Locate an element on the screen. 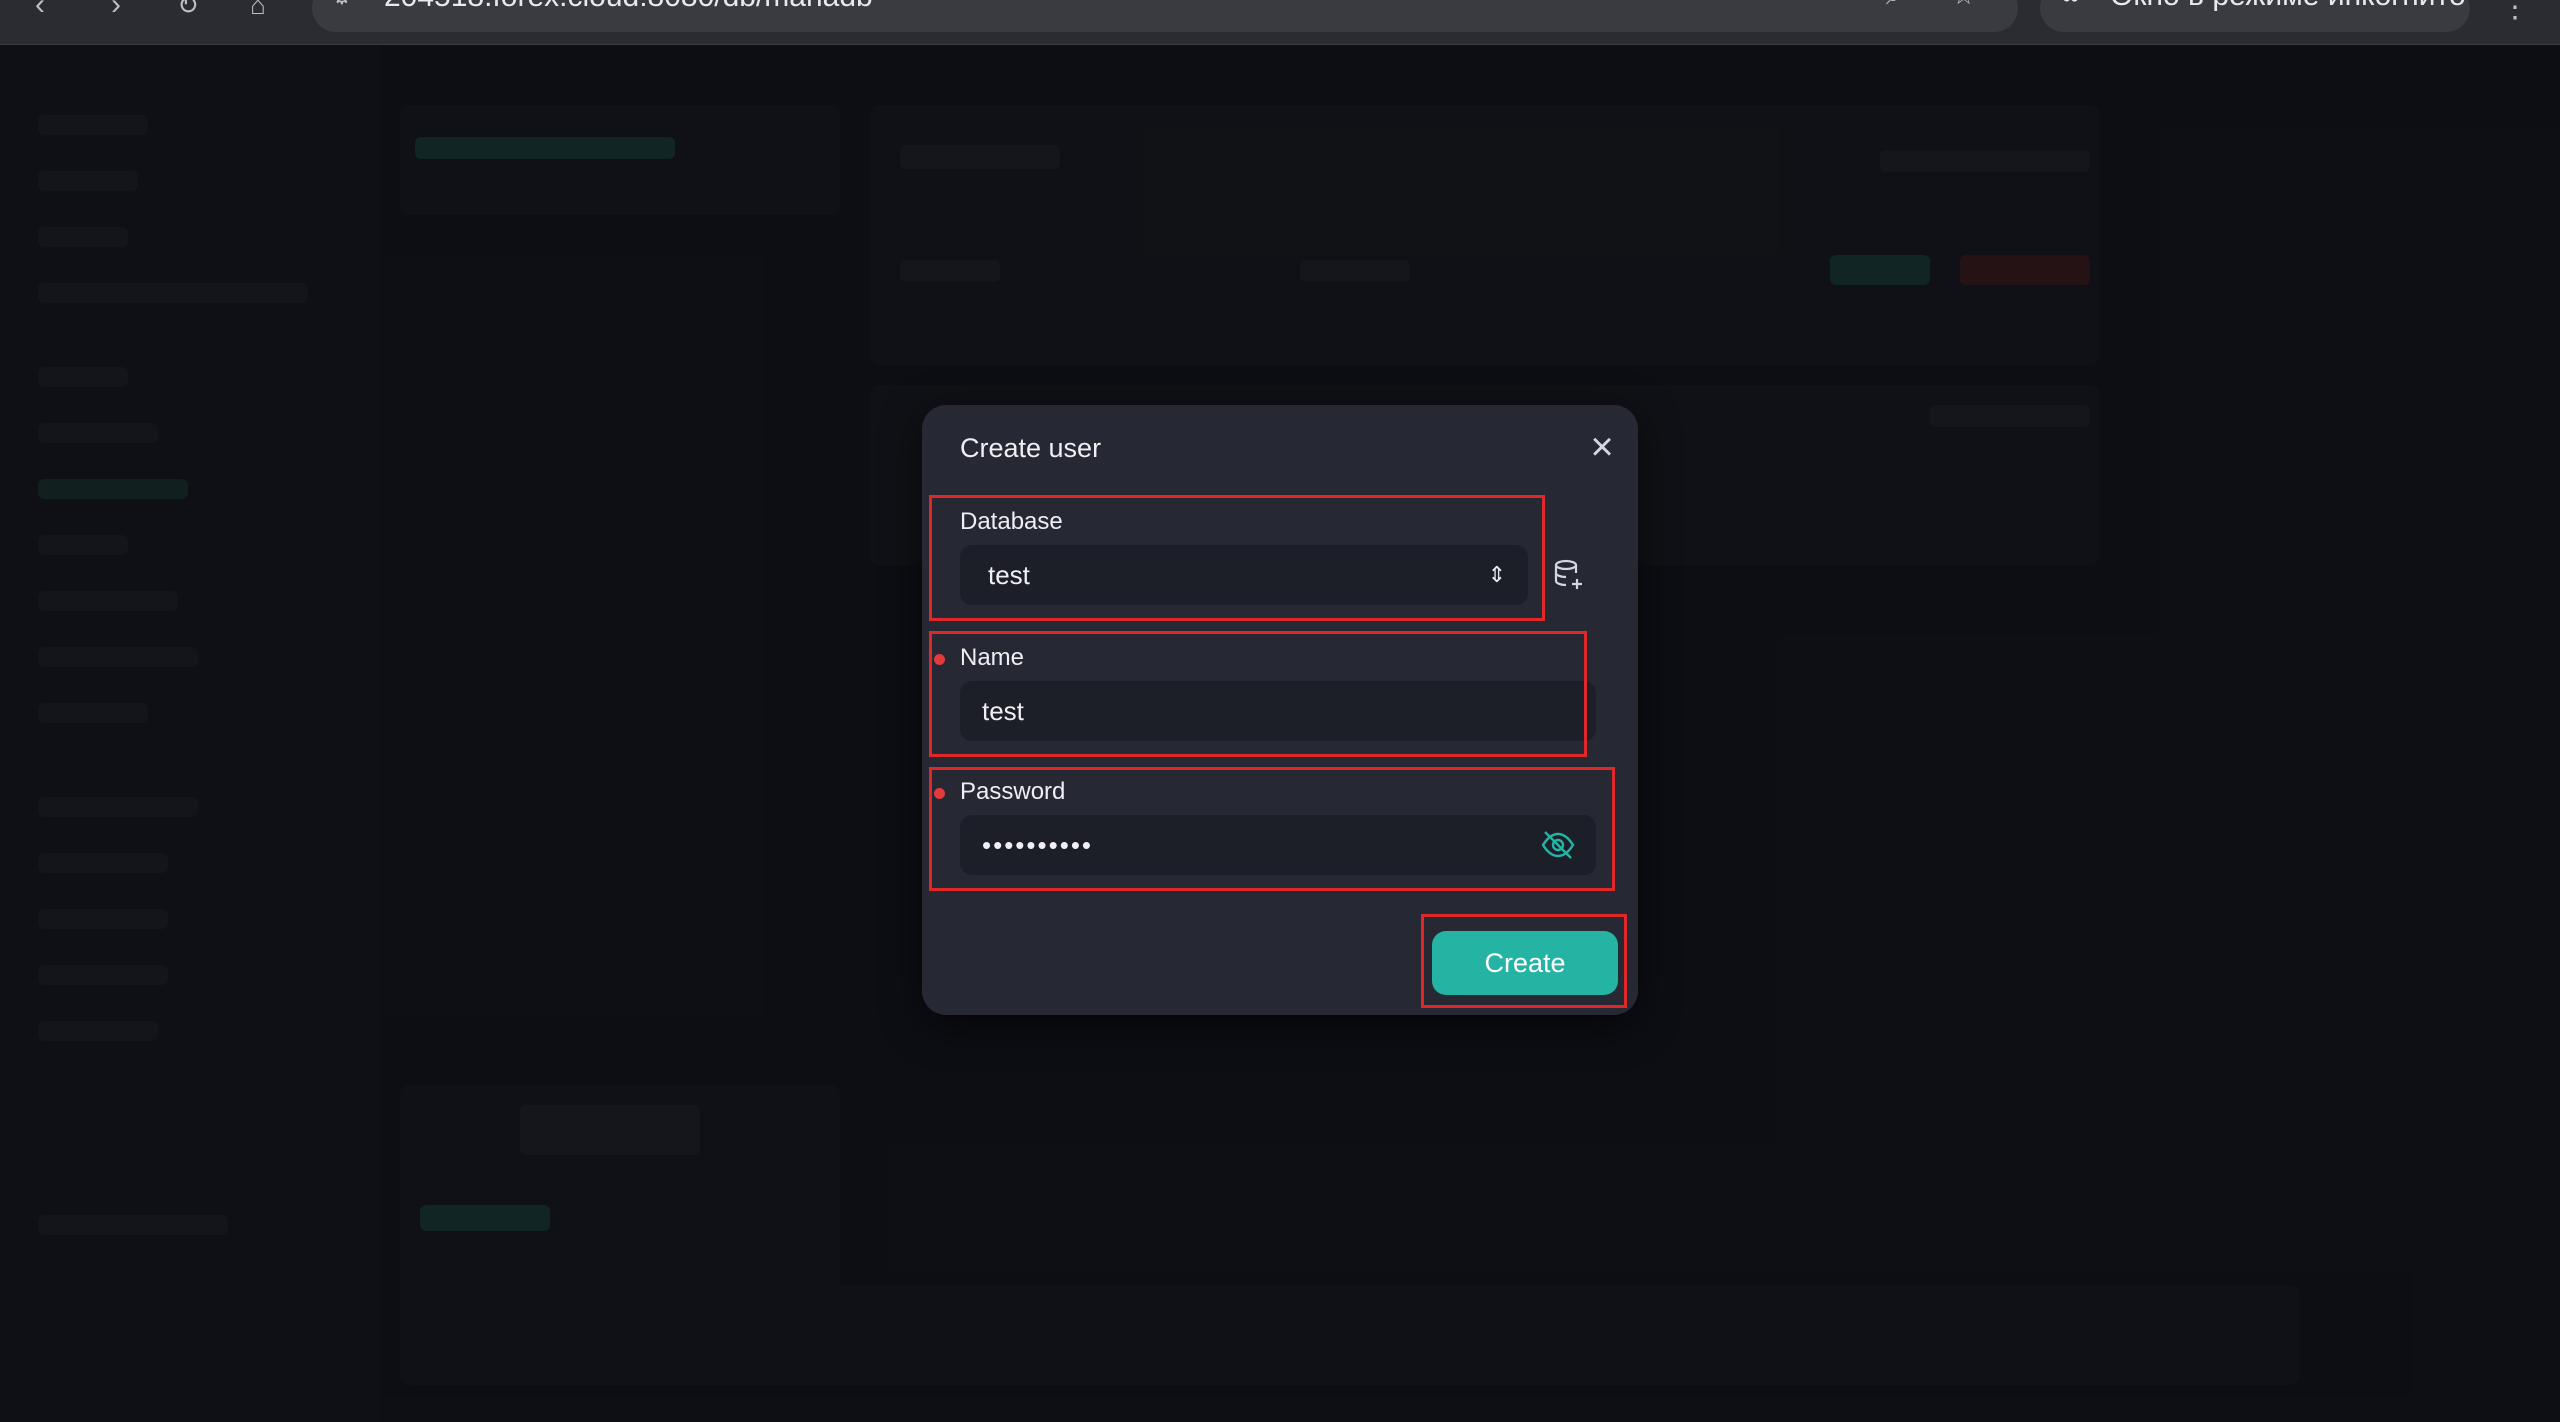 Image resolution: width=2560 pixels, height=1422 pixels. address-bar: ⚙ 204518.forex.cloud:8080/db/mariadb ⌕ ☆ is located at coordinates (1165, 16).